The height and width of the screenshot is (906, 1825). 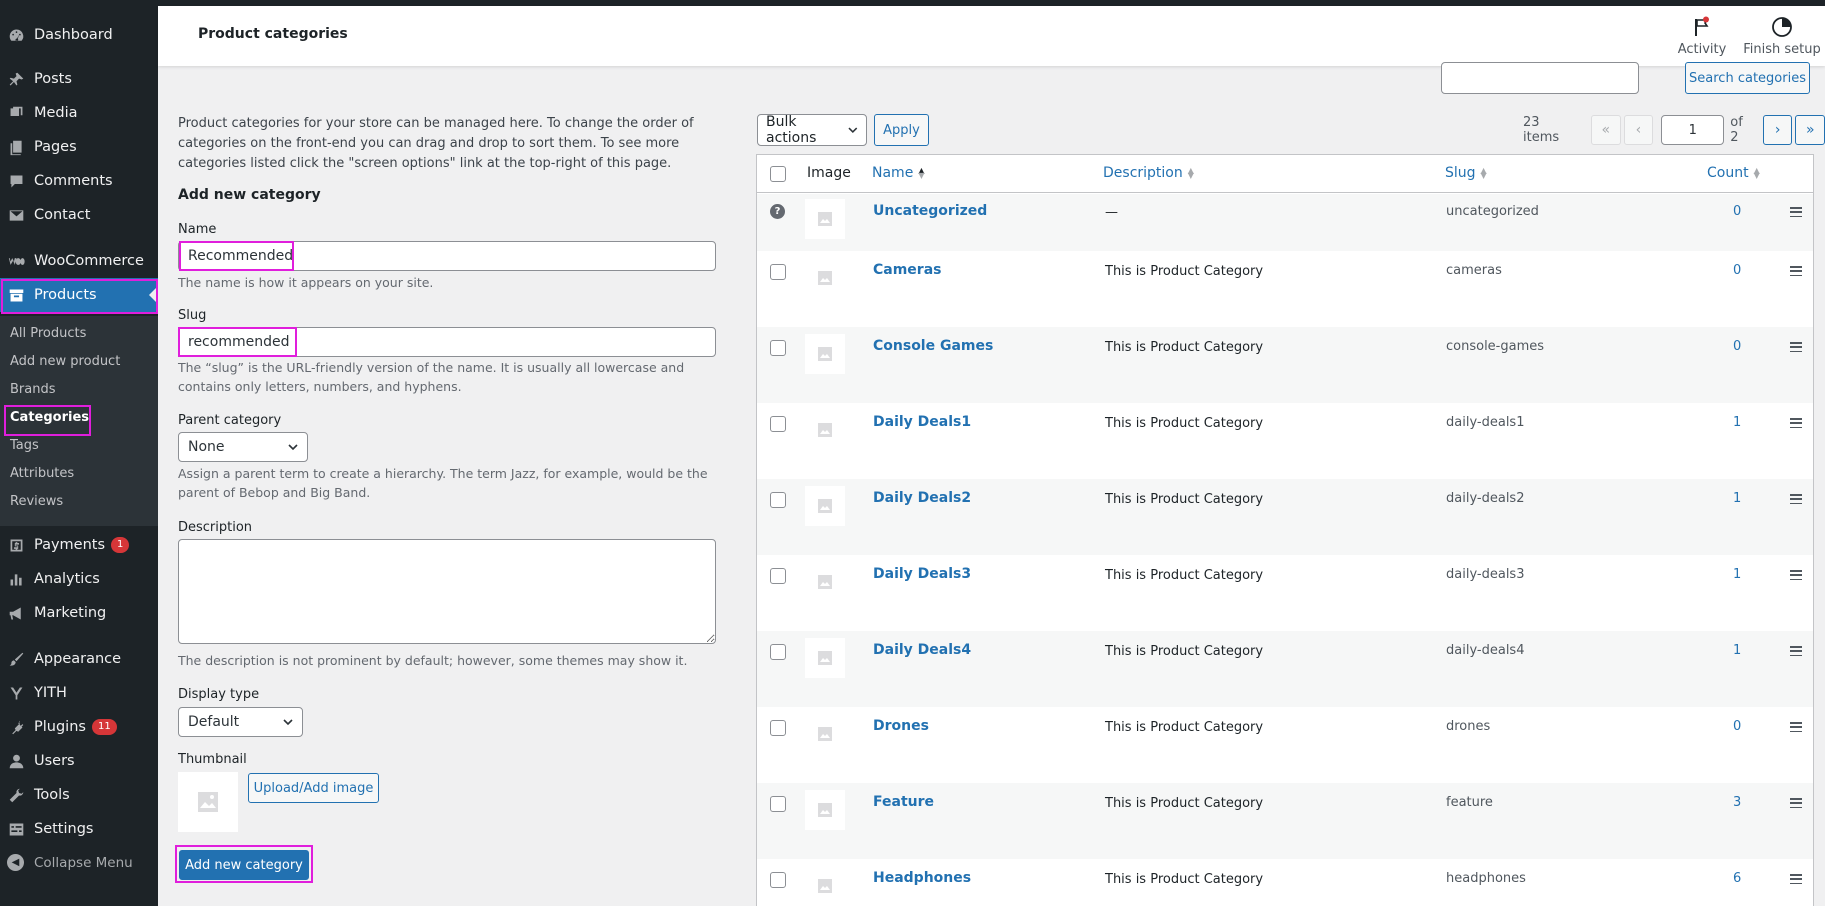 What do you see at coordinates (1541, 130) in the screenshot?
I see `items-count: 23 items` at bounding box center [1541, 130].